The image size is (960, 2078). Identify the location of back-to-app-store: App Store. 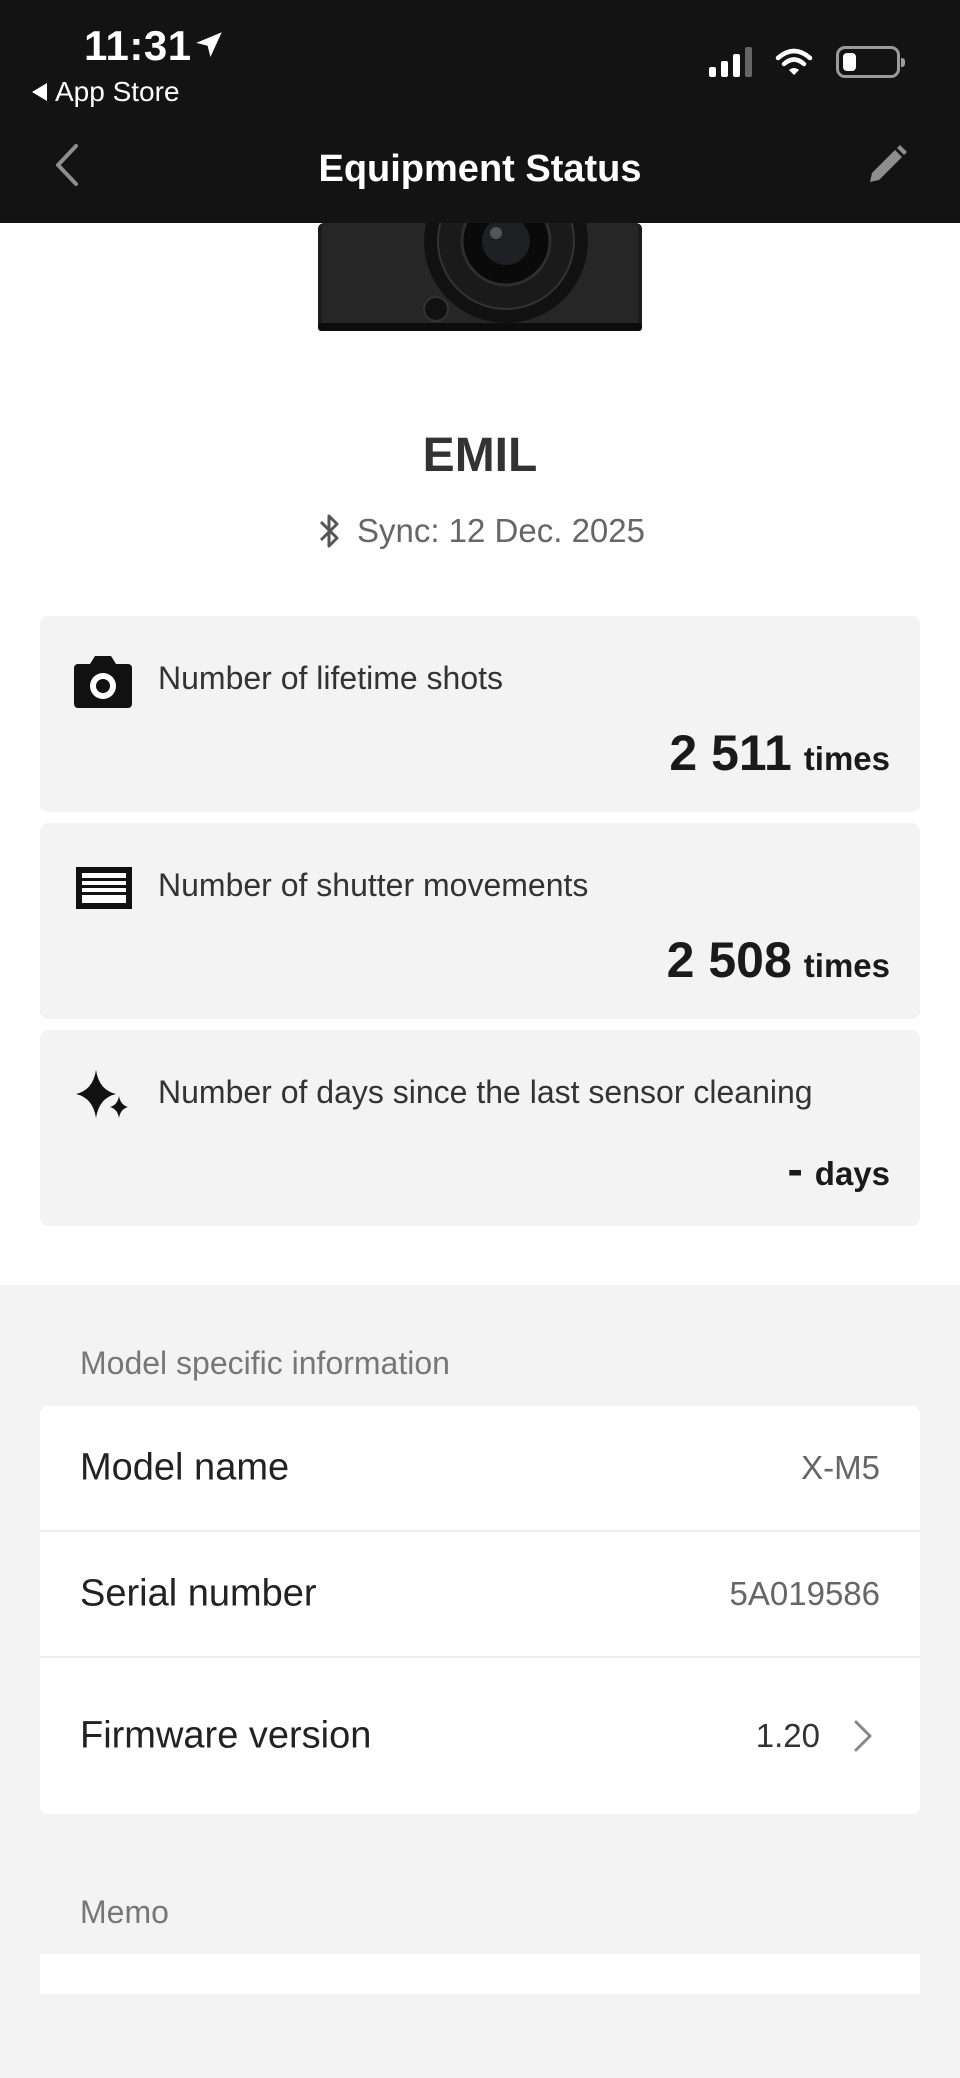
(106, 92).